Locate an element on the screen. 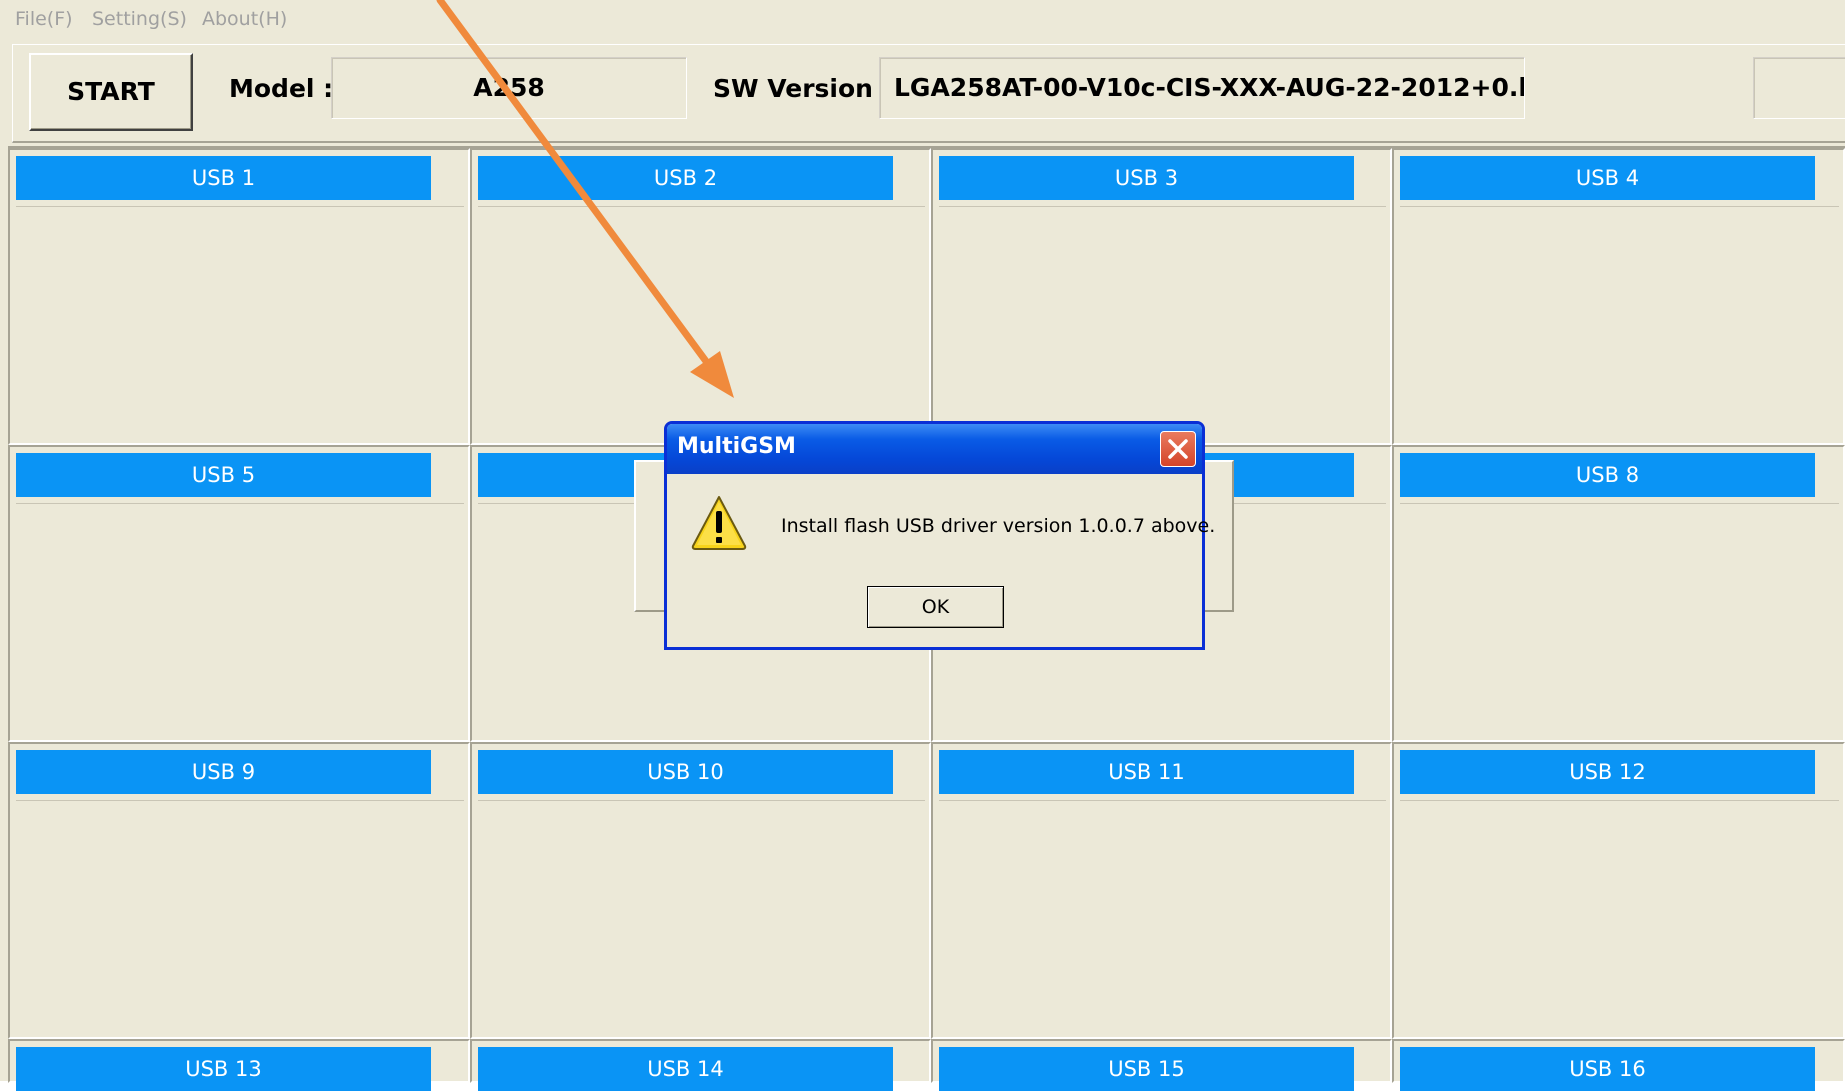 This screenshot has width=1845, height=1091. usb-port-panel: USB 1 is located at coordinates (239, 296).